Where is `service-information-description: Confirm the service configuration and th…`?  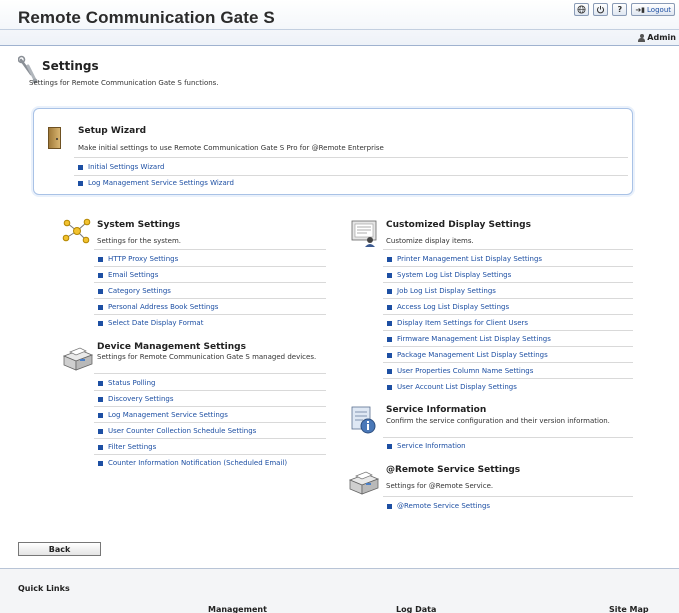 service-information-description: Confirm the service configuration and th… is located at coordinates (498, 421).